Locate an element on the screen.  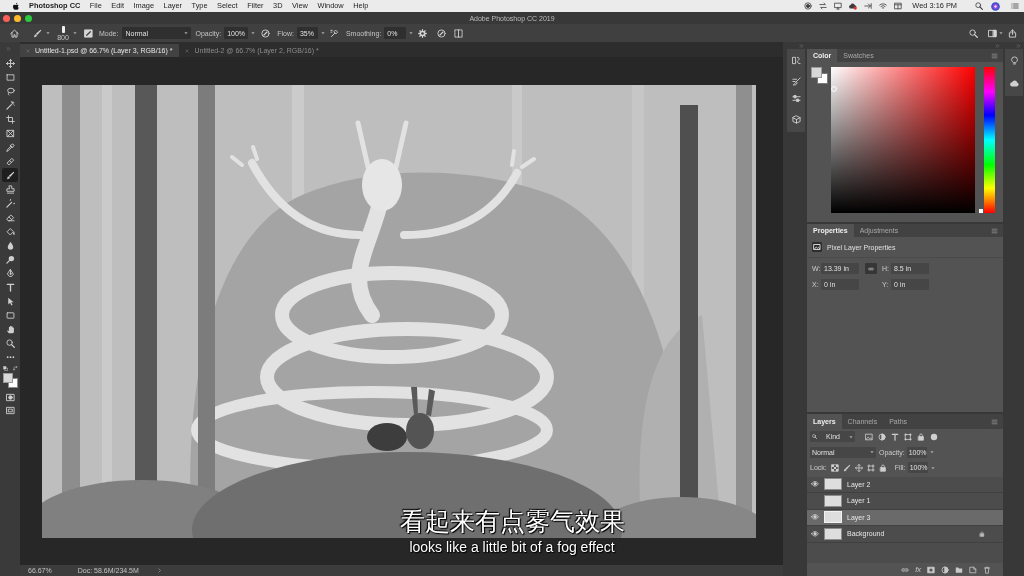
close-button is located at coordinates (6, 18).